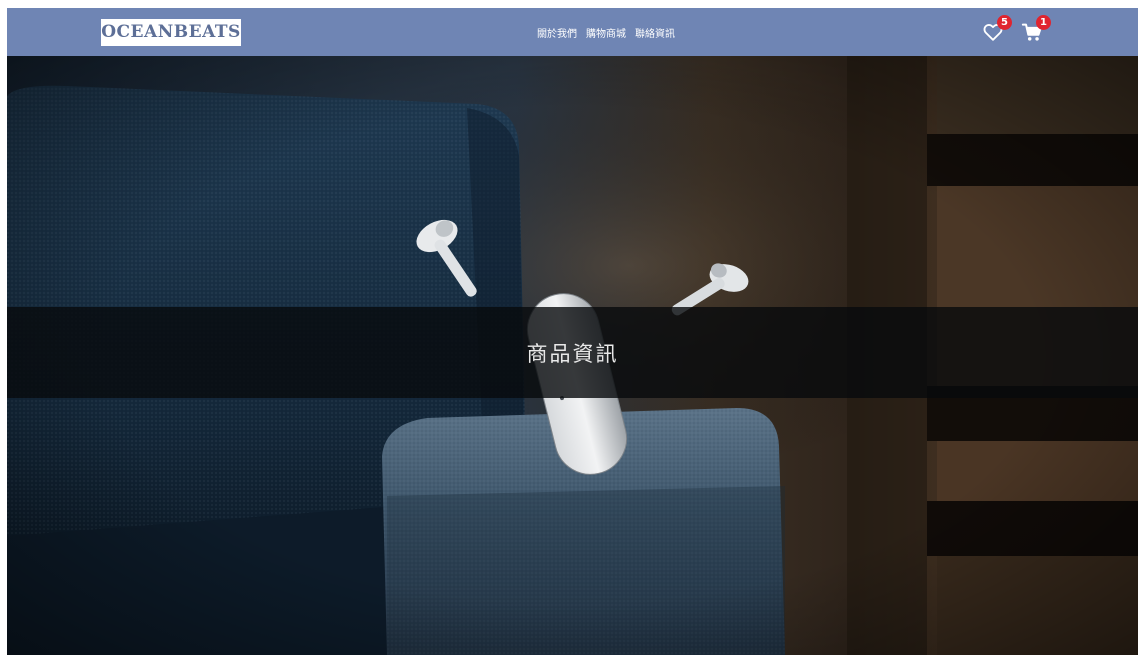 This screenshot has height=657, width=1139. Describe the element at coordinates (171, 32) in the screenshot. I see `logo: OCEANBEATS` at that location.